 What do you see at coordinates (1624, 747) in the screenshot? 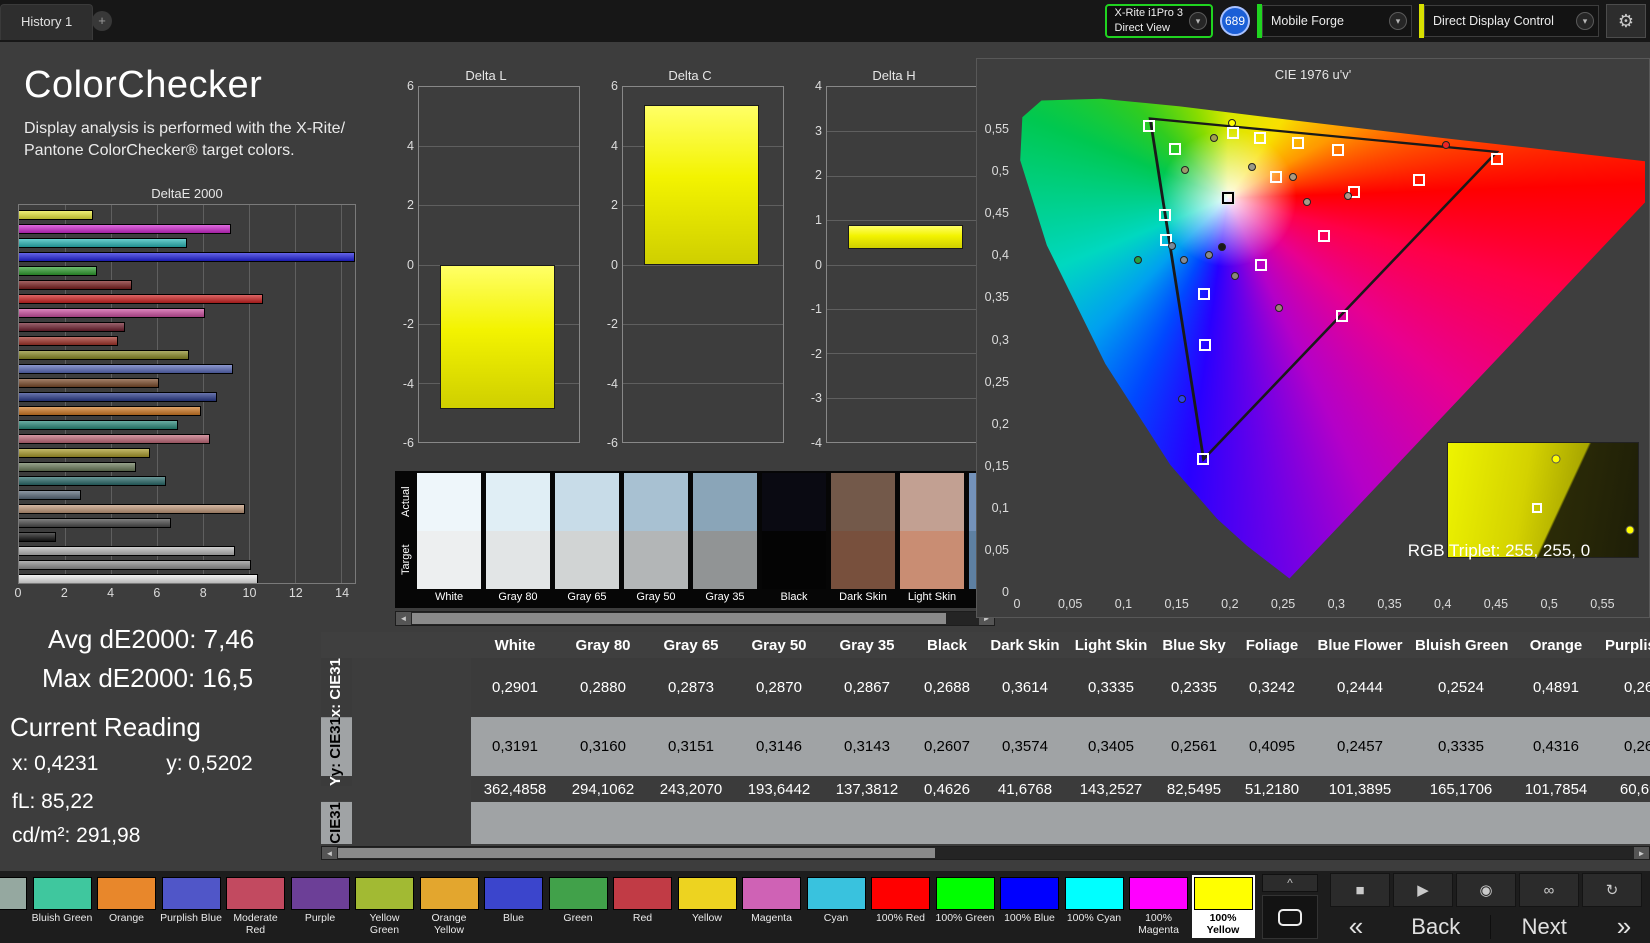
I see `cell-value: 0,2650` at bounding box center [1624, 747].